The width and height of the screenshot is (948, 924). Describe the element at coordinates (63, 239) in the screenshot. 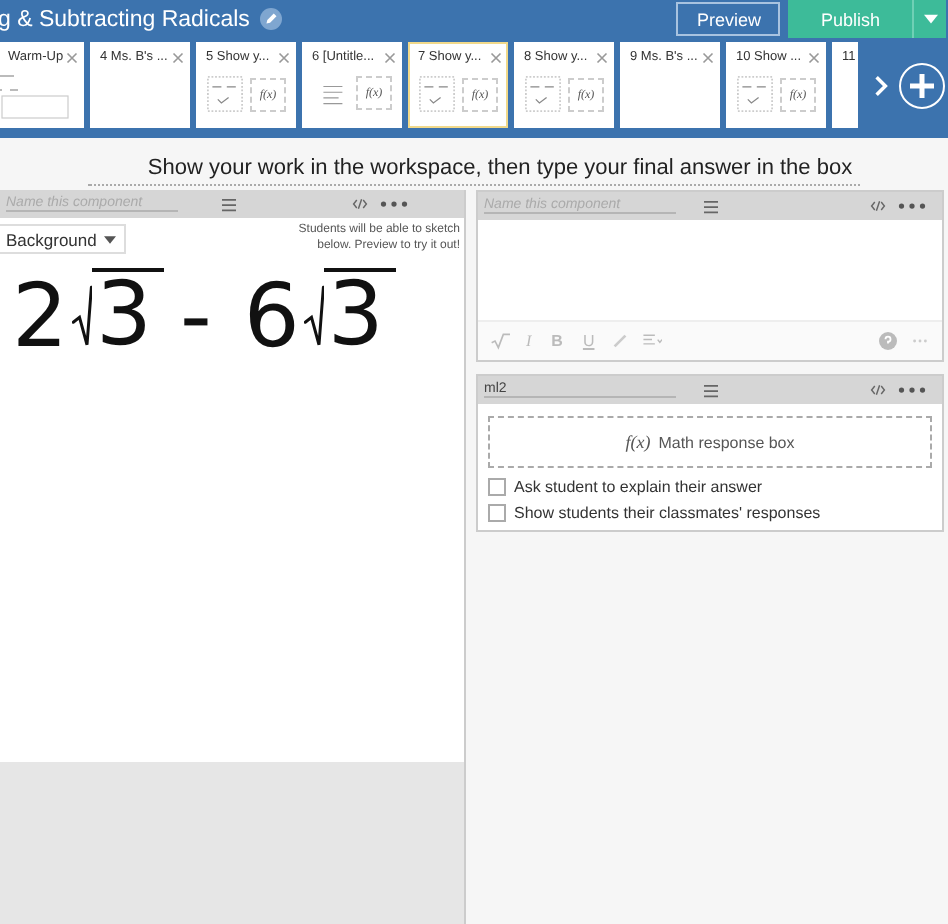

I see `background-dropdown: Background` at that location.